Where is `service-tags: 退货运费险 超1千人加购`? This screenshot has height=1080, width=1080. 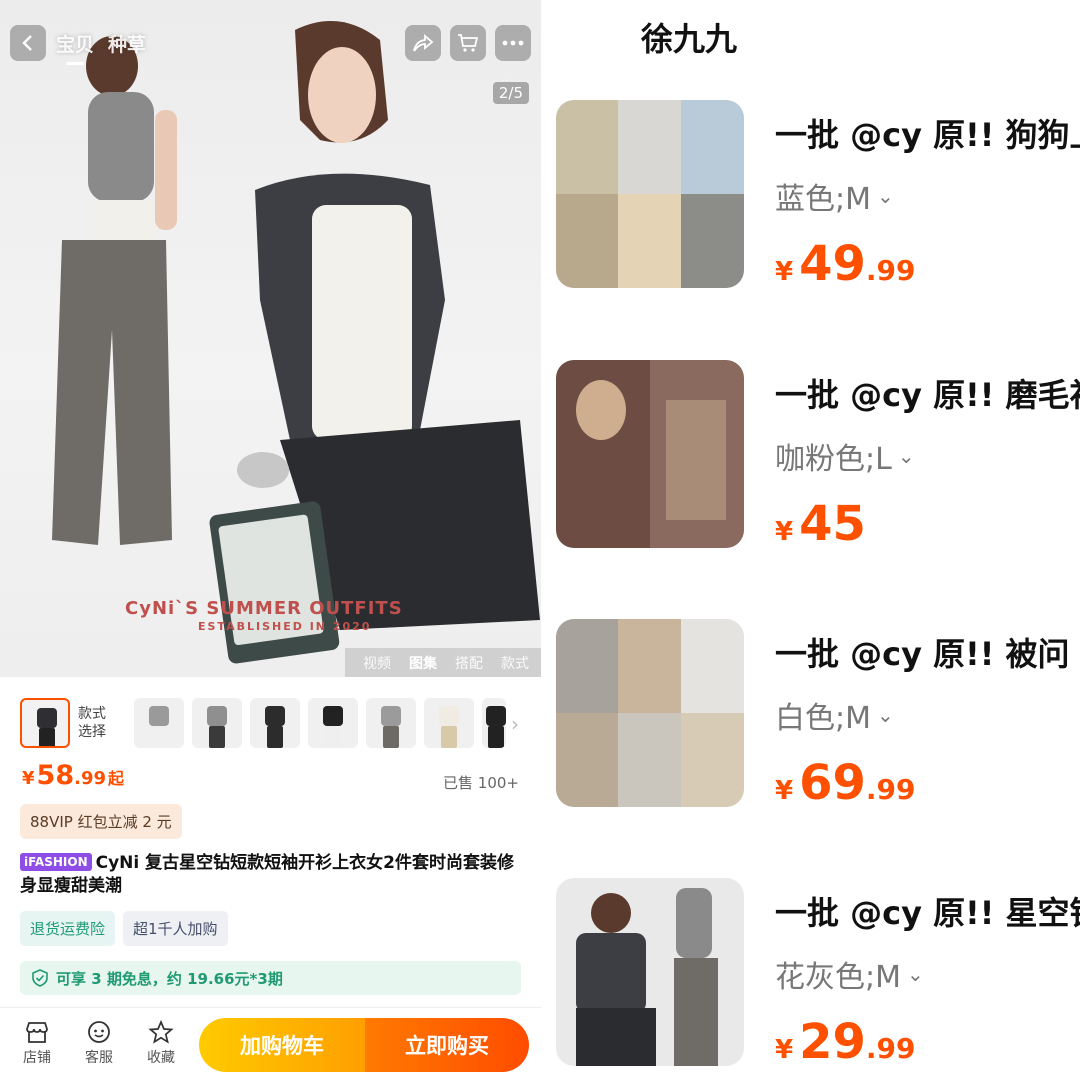 service-tags: 退货运费险 超1千人加购 is located at coordinates (124, 928).